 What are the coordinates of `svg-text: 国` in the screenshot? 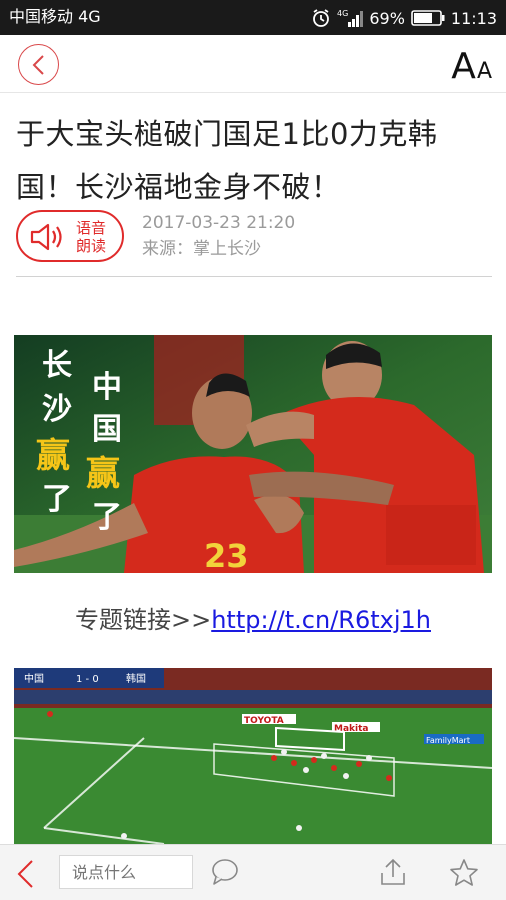 It's located at (107, 429).